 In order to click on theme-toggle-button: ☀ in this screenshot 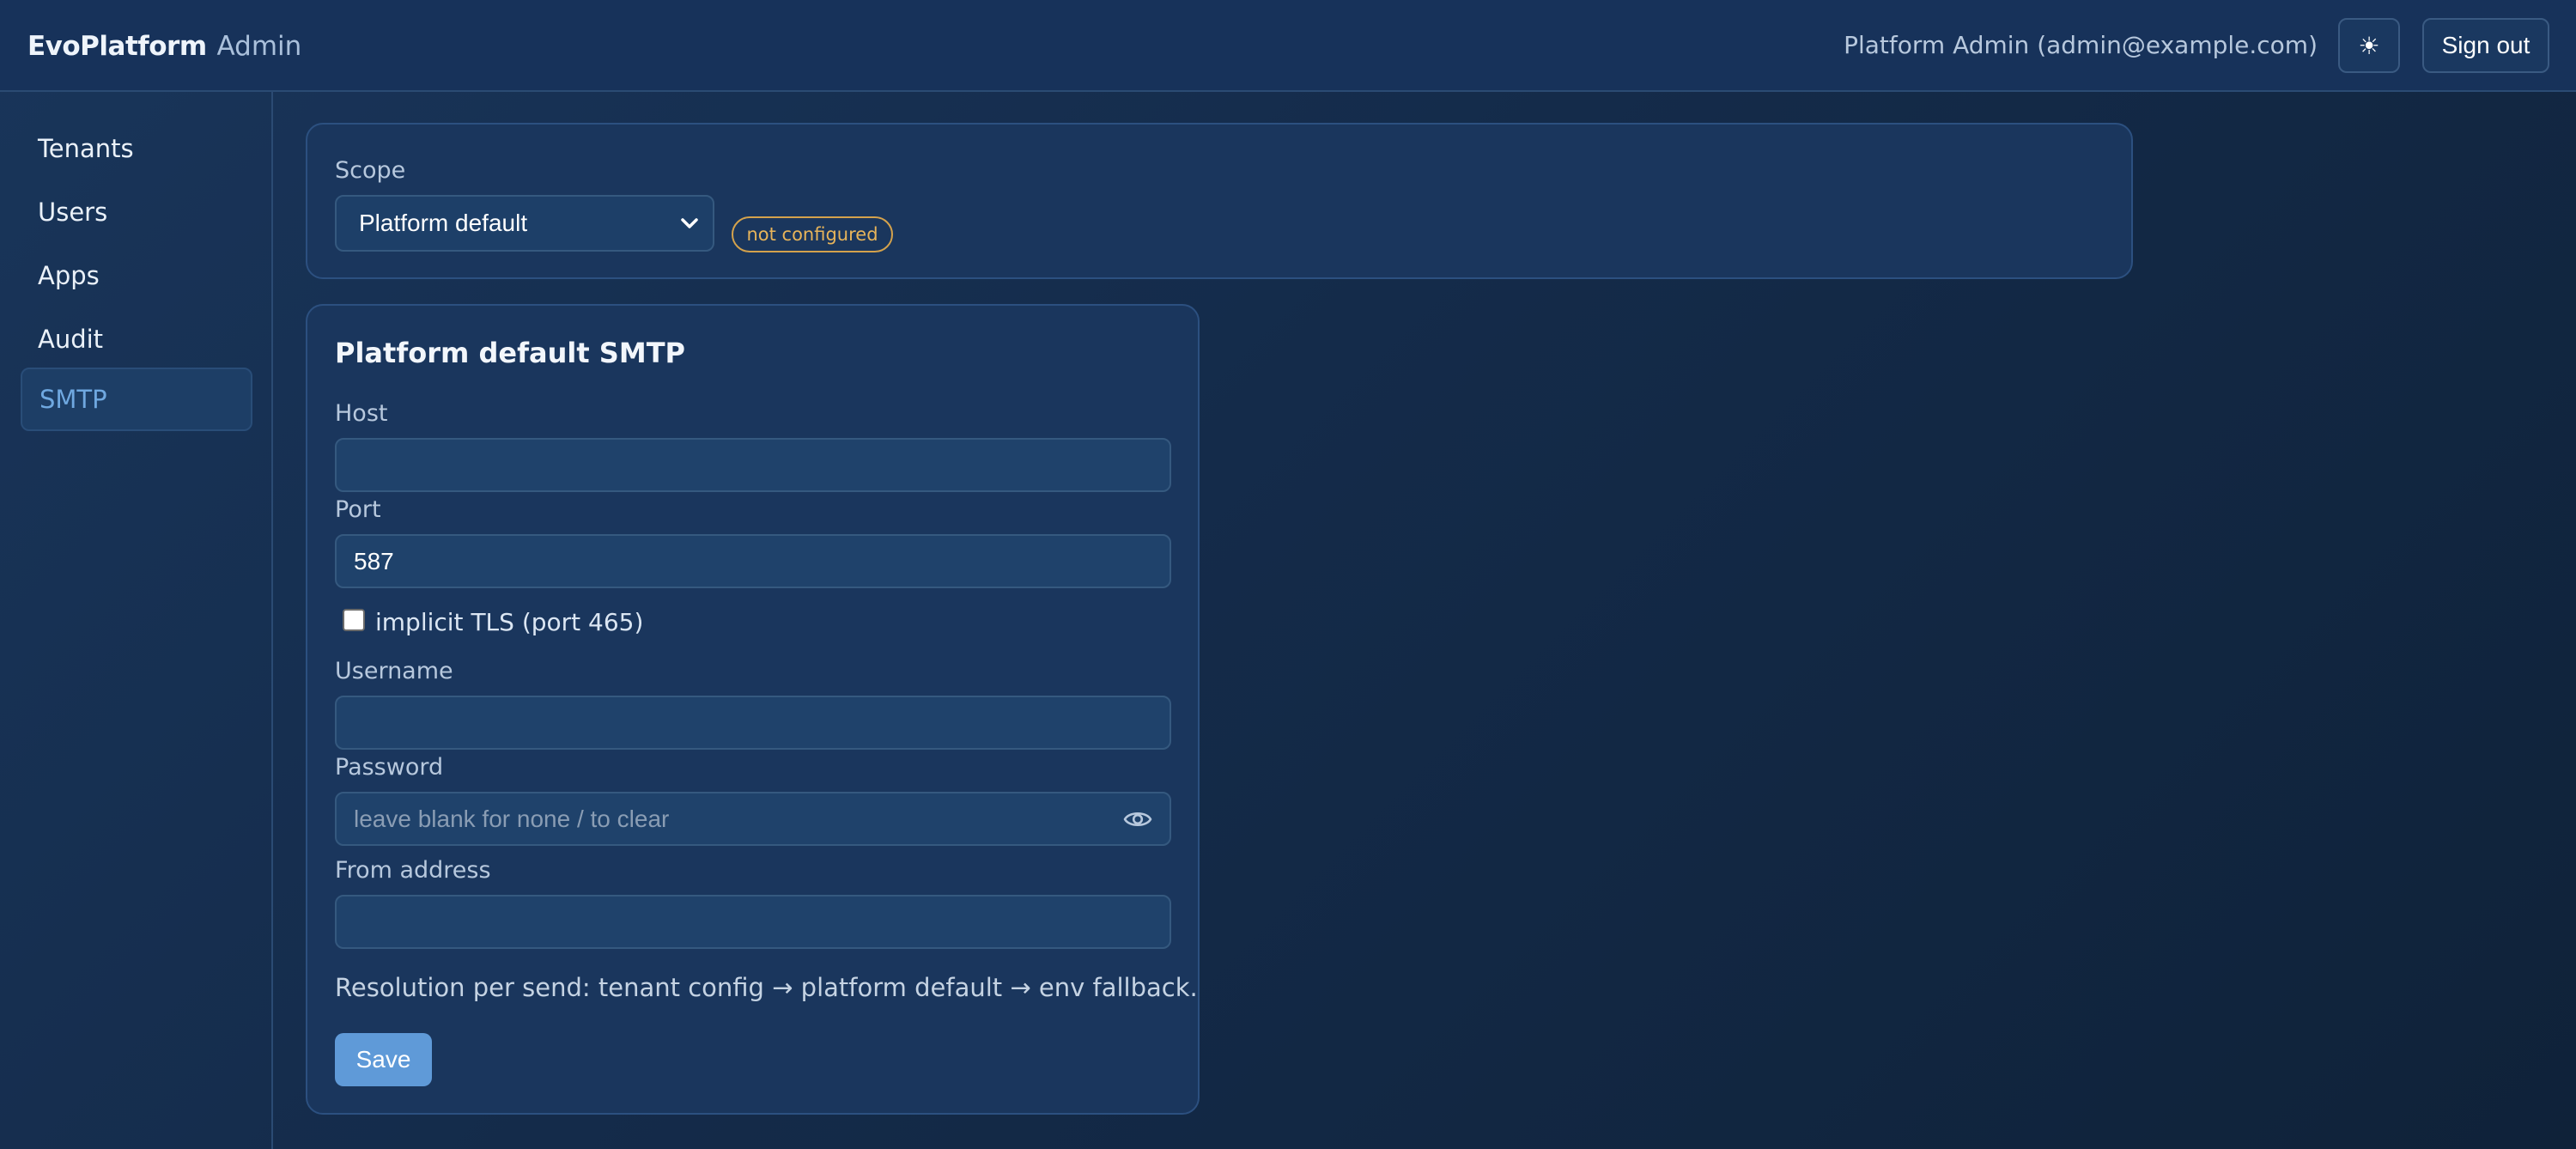, I will do `click(2369, 46)`.